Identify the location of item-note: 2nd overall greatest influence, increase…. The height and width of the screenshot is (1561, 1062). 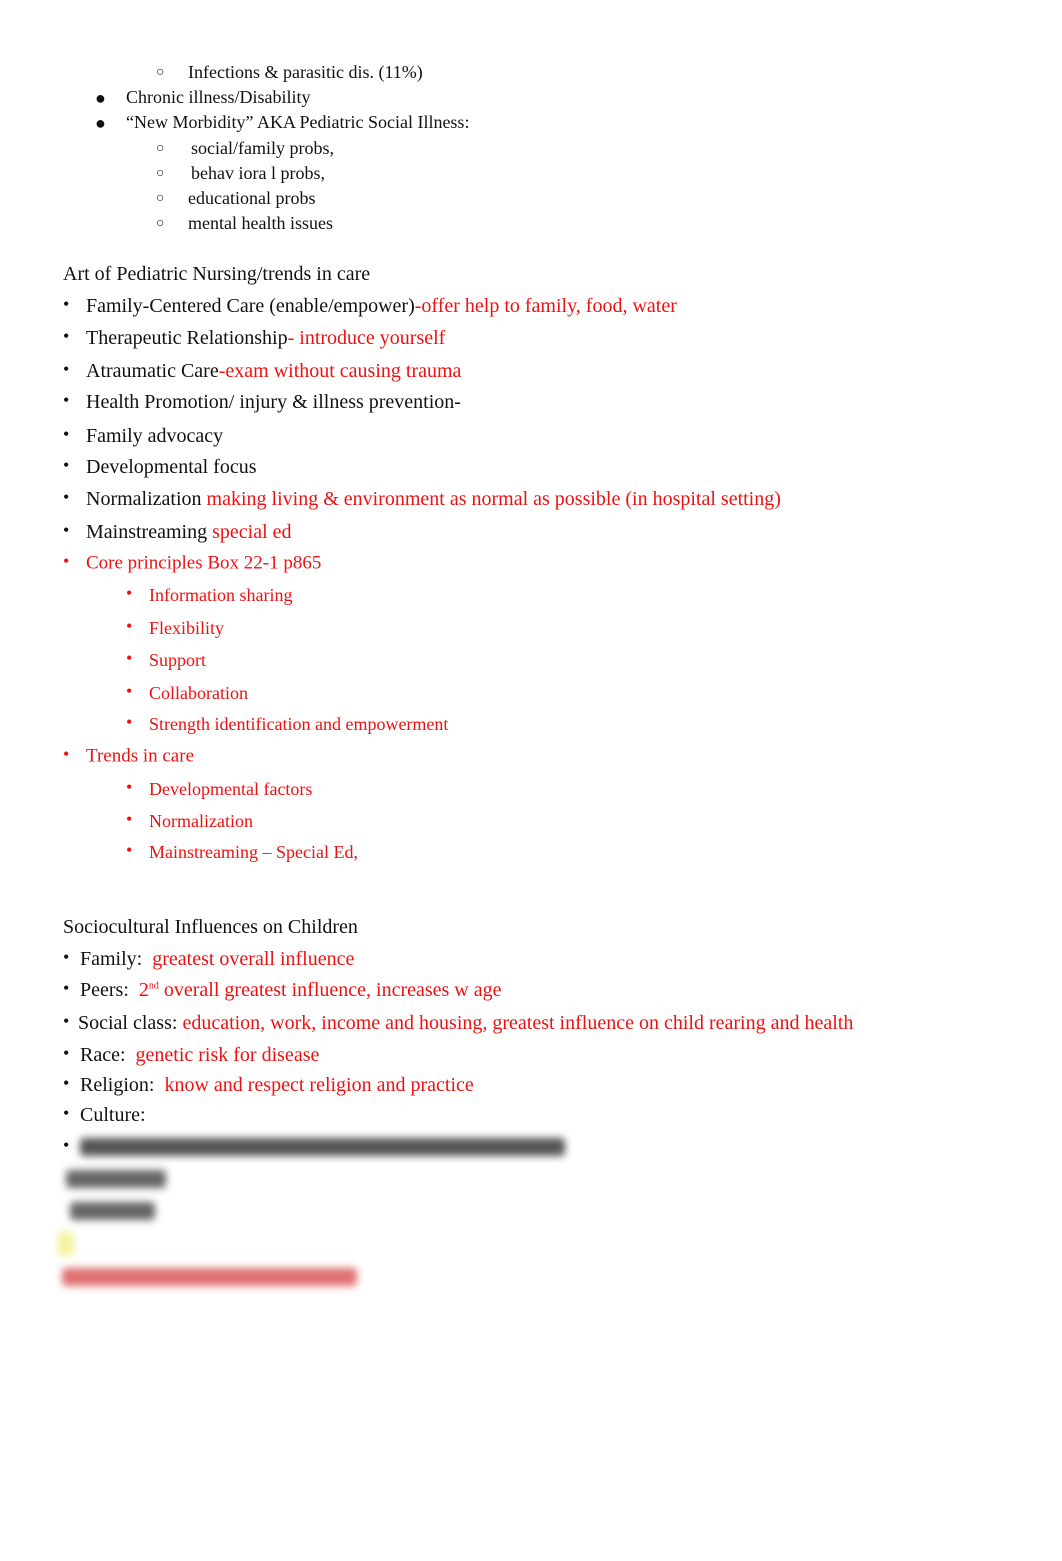
(320, 990).